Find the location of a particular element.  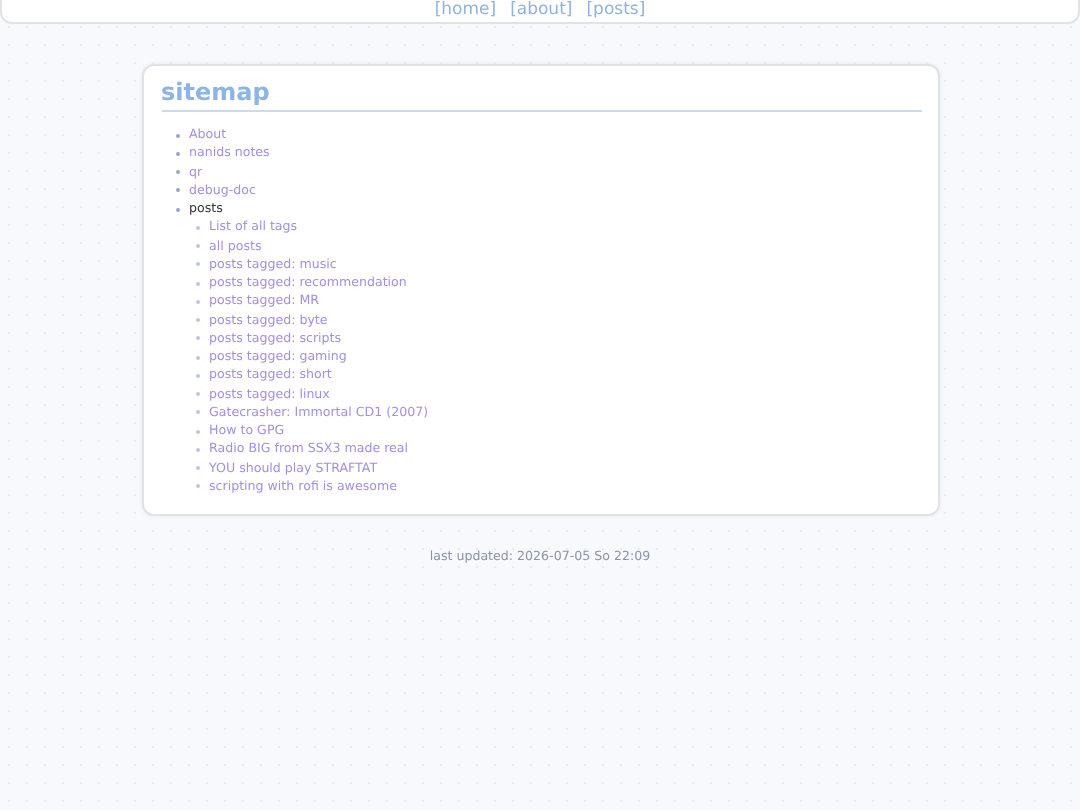

page-title: sitemap is located at coordinates (541, 94).